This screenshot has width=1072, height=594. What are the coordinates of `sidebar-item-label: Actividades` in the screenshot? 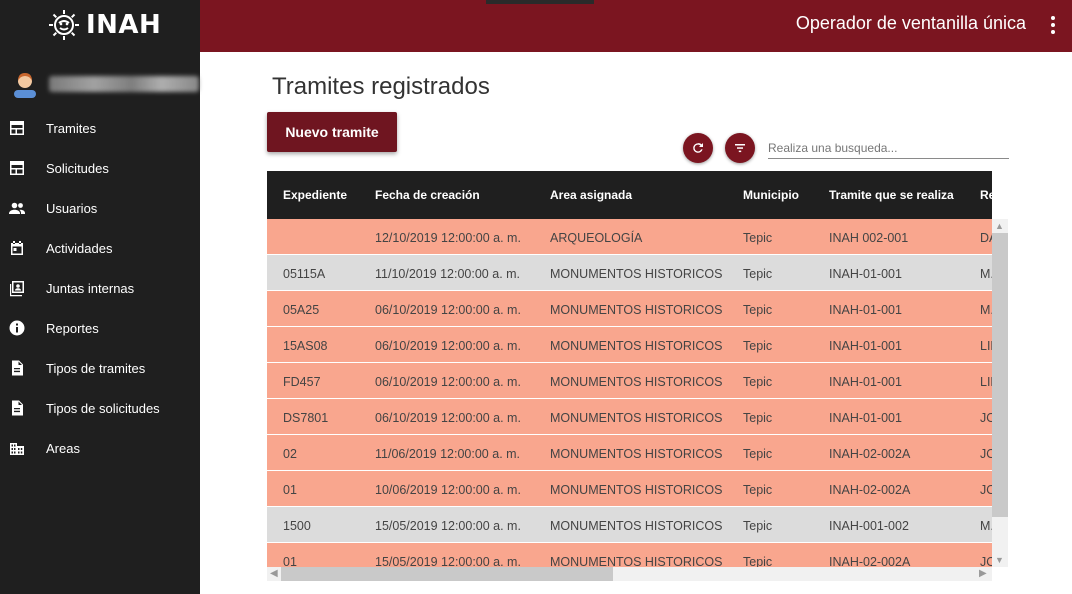 It's located at (79, 248).